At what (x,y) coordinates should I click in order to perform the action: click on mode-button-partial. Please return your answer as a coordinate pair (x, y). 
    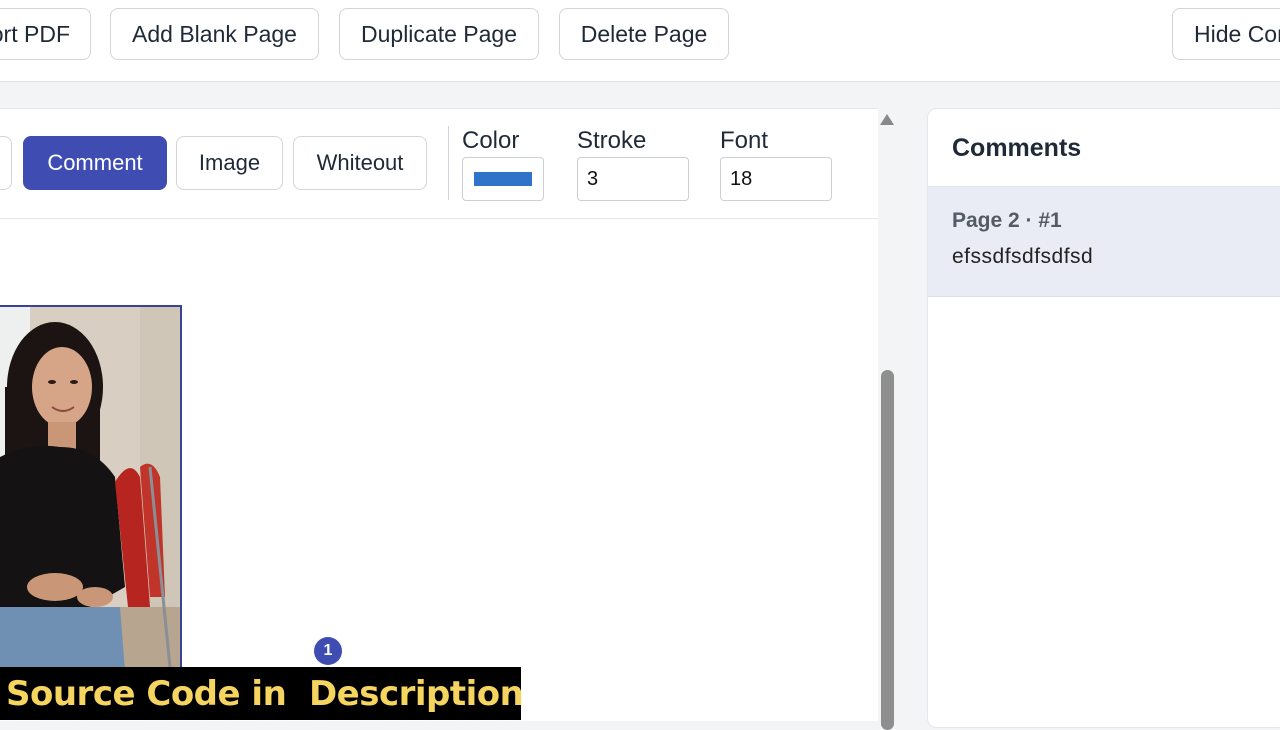
    Looking at the image, I should click on (6, 163).